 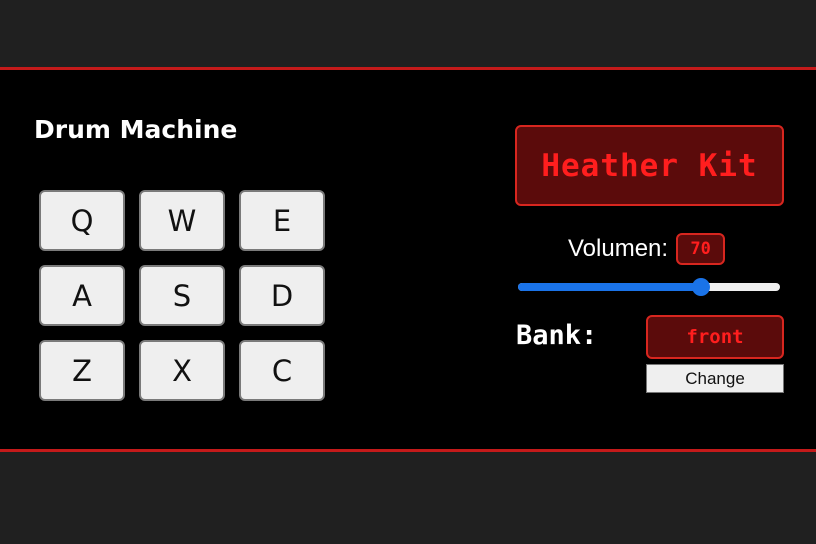 I want to click on drum-pad-grid: Q W E A S D Z X C, so click(x=182, y=295).